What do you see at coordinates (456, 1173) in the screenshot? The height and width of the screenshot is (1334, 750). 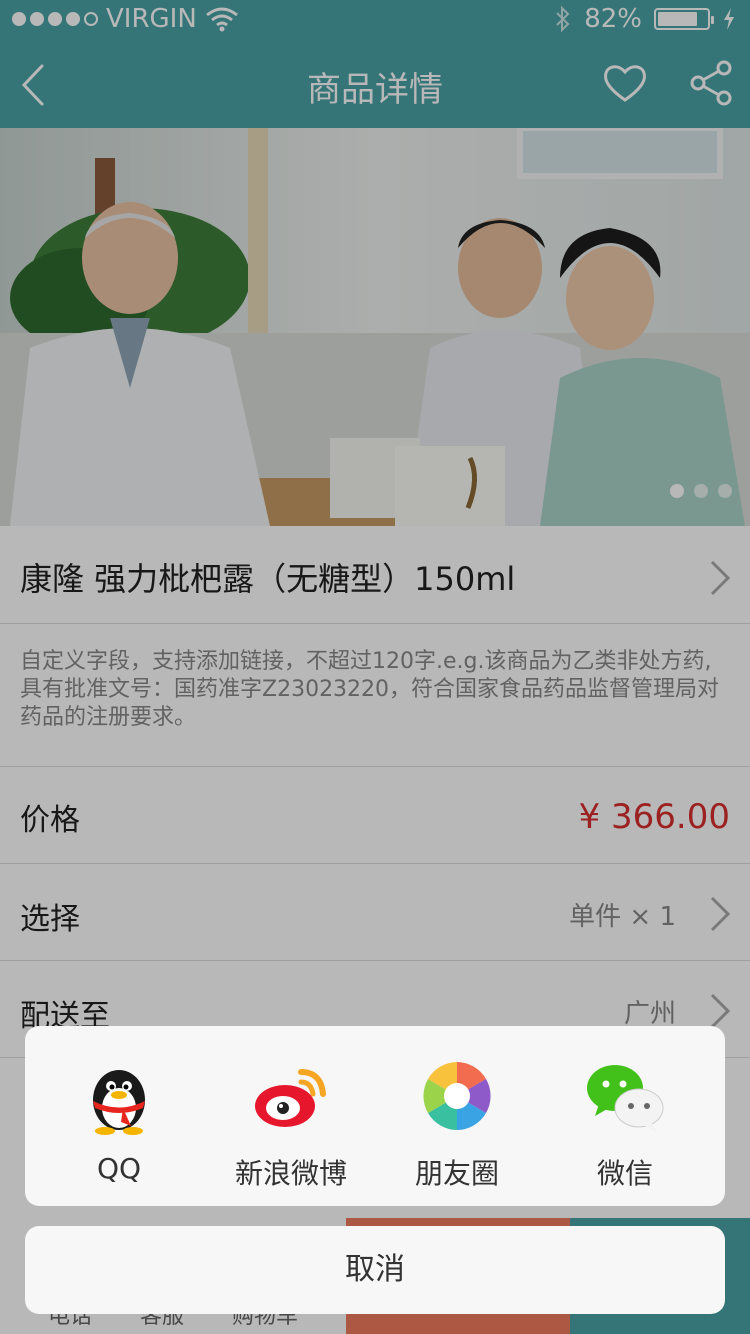 I see `share-moments-label: 朋友圈` at bounding box center [456, 1173].